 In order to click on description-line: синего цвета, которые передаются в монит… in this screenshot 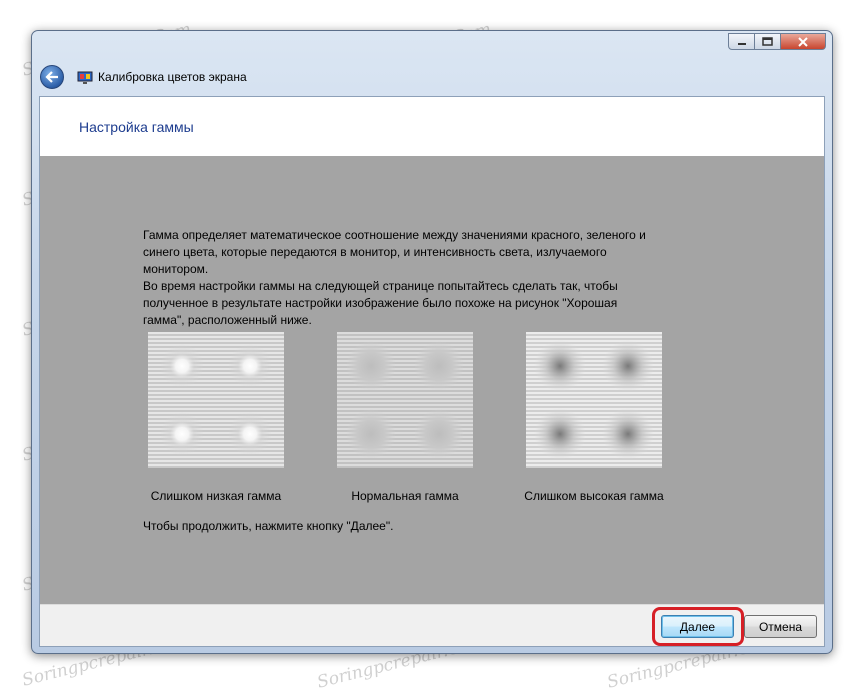, I will do `click(375, 252)`.